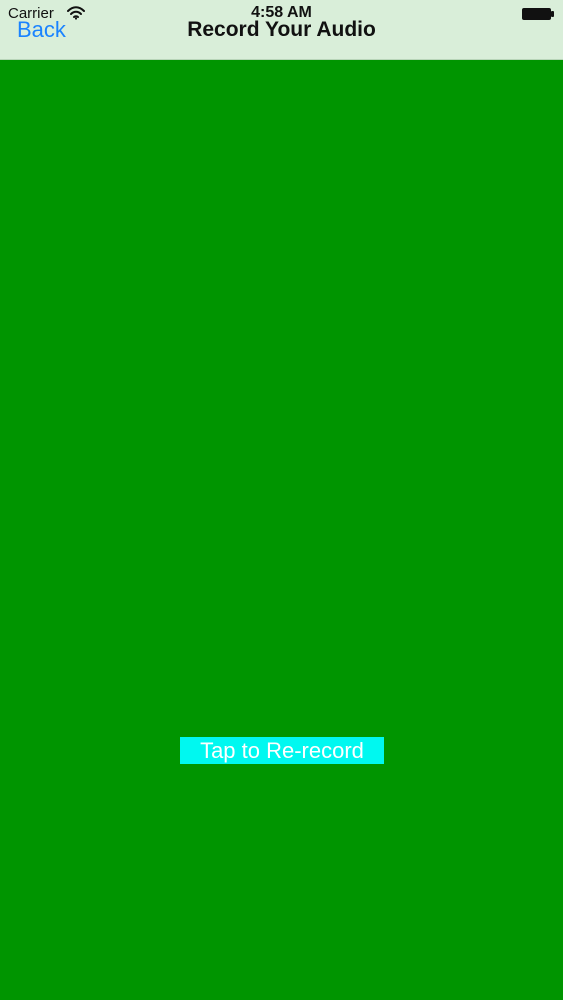 The image size is (563, 1000). I want to click on navigation-bar: Carrier 4:58 AM Back Record Your Audio, so click(281, 30).